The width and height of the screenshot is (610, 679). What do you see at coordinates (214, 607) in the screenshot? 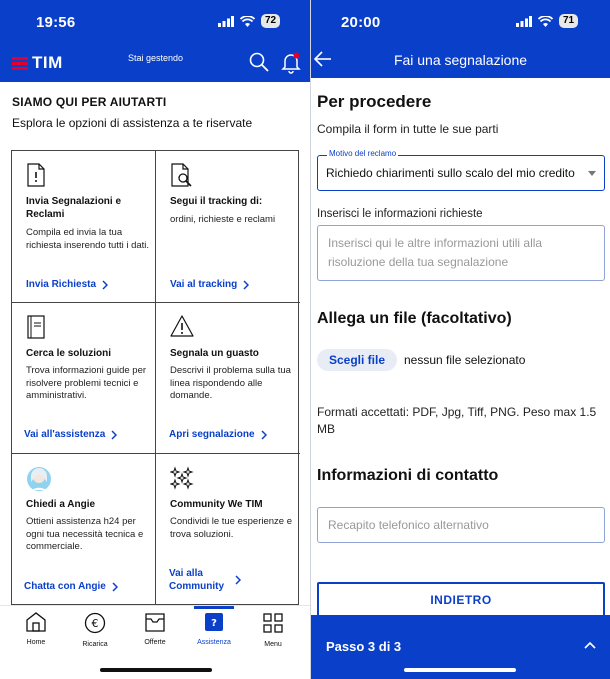
I see `nav-active-indicator` at bounding box center [214, 607].